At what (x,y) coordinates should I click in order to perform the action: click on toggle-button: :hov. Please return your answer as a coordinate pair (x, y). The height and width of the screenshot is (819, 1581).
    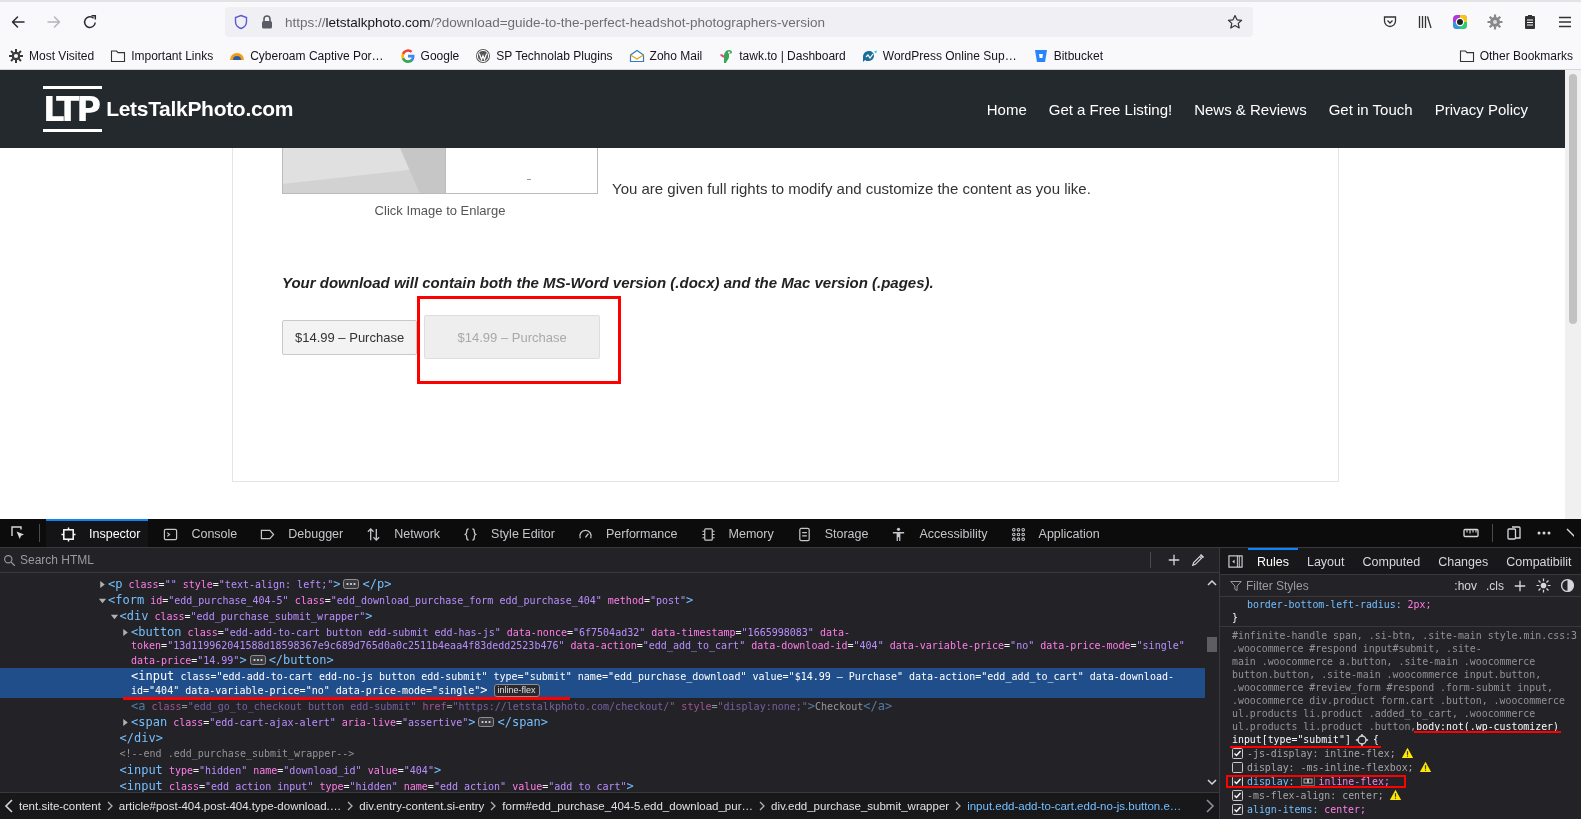
    Looking at the image, I should click on (1465, 585).